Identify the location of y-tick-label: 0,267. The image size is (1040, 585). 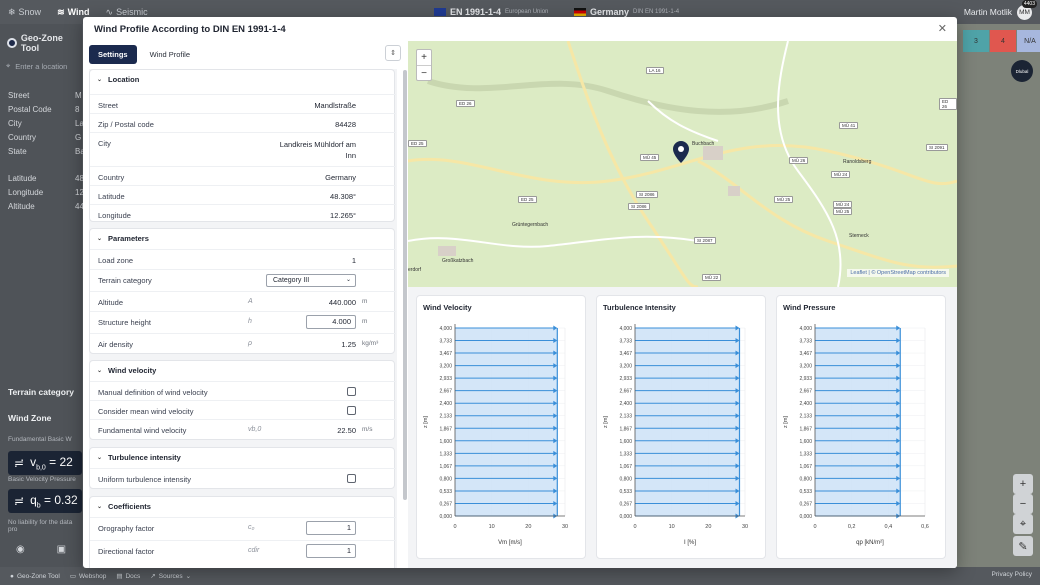
(625, 504).